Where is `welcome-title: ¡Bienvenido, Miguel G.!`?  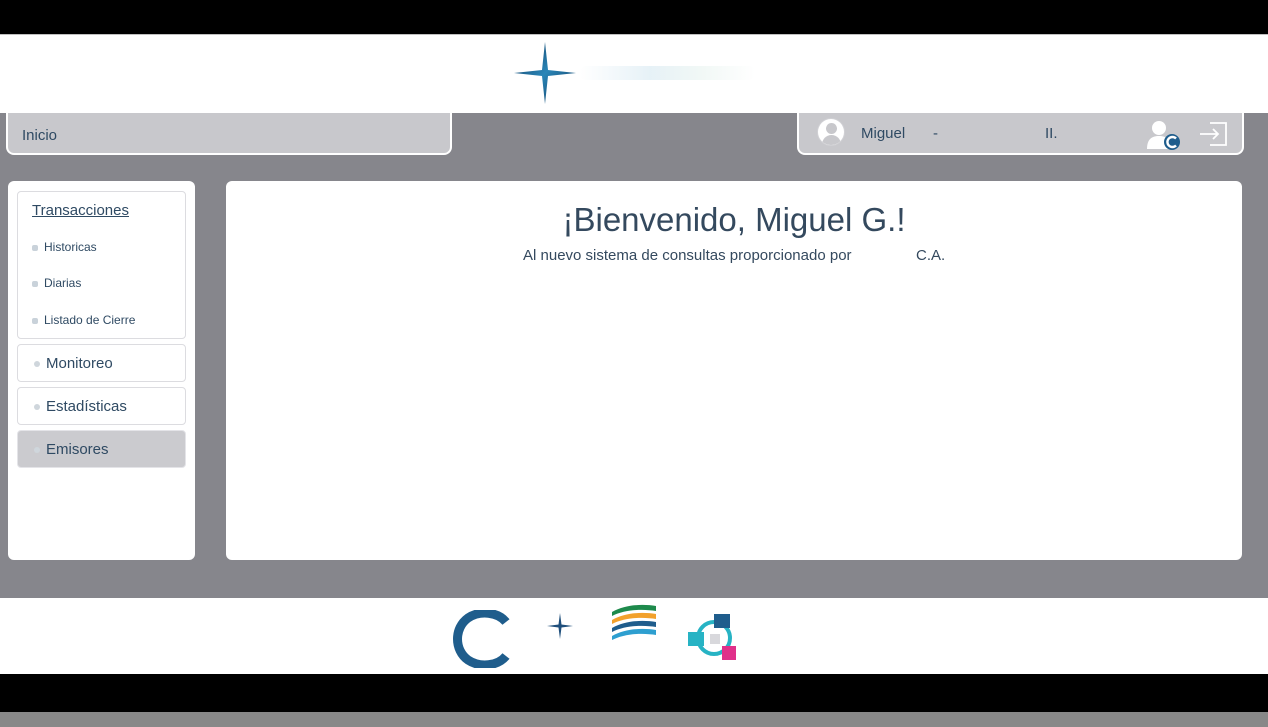
welcome-title: ¡Bienvenido, Miguel G.! is located at coordinates (734, 219).